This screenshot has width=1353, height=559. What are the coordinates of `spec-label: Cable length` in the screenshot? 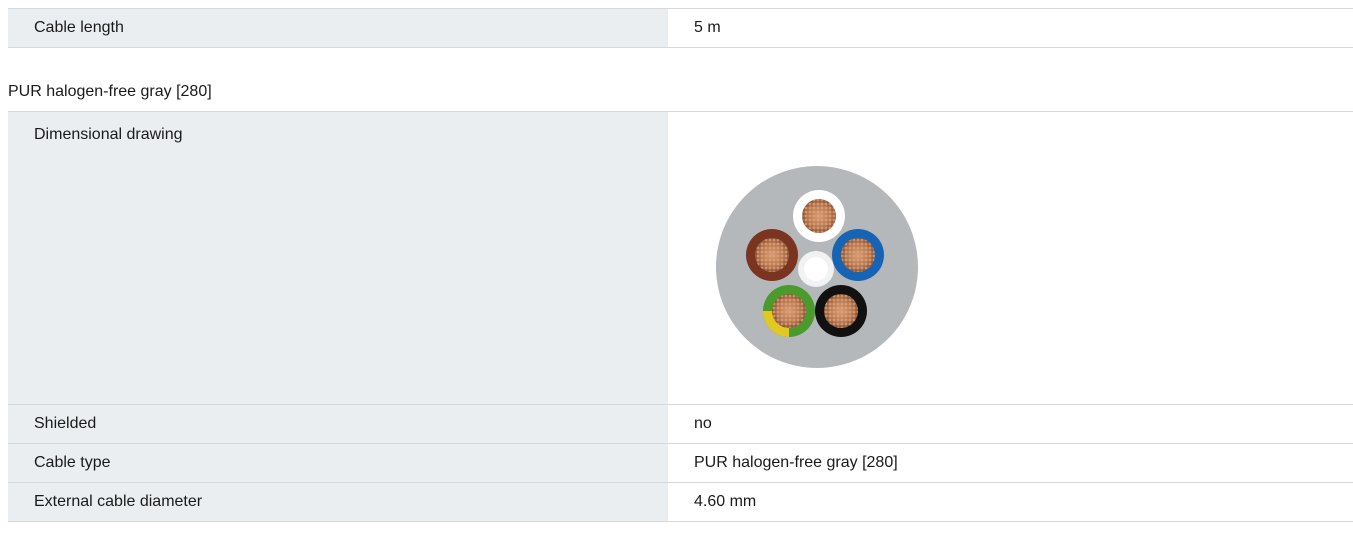 It's located at (338, 28).